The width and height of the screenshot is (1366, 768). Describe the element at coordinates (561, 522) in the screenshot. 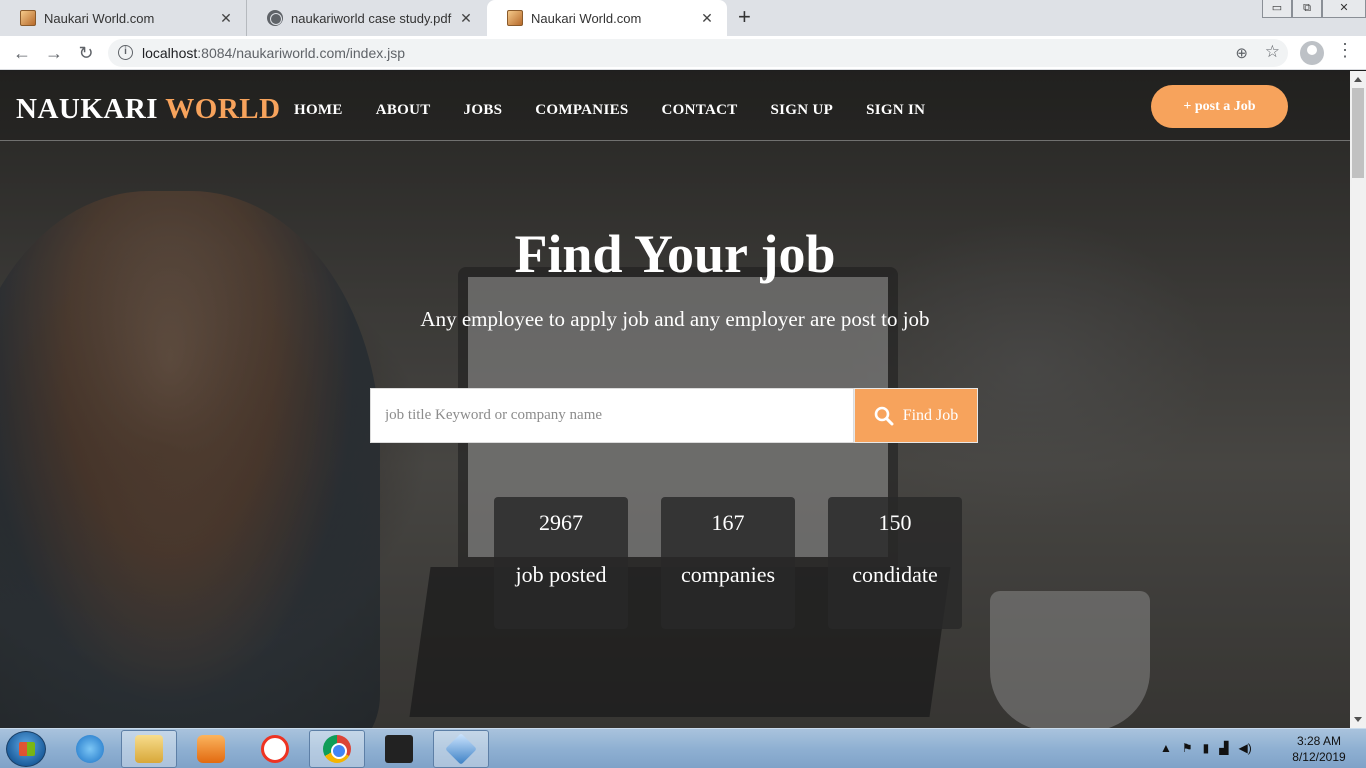

I see `stat-value: 2967` at that location.